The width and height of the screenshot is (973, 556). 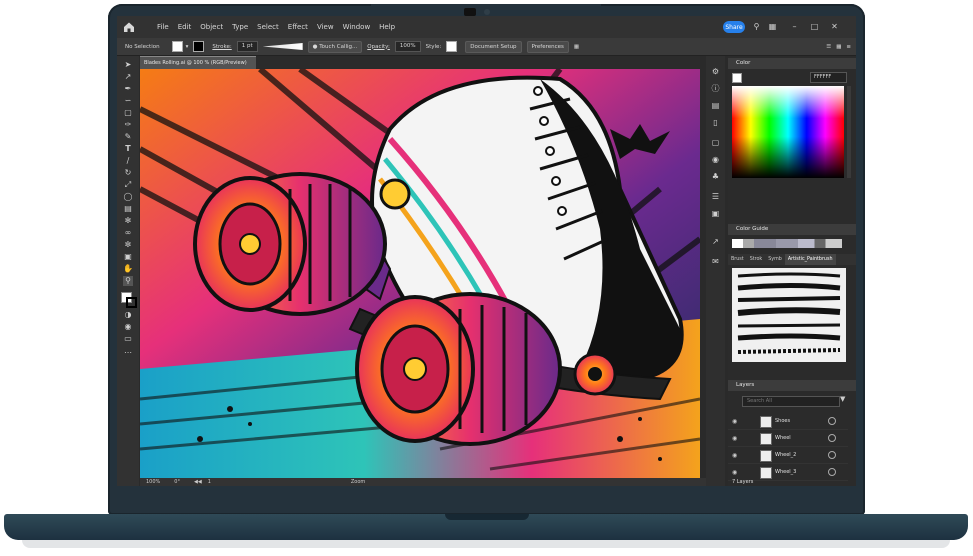 I want to click on selection-tool-icon: ➤, so click(x=128, y=65).